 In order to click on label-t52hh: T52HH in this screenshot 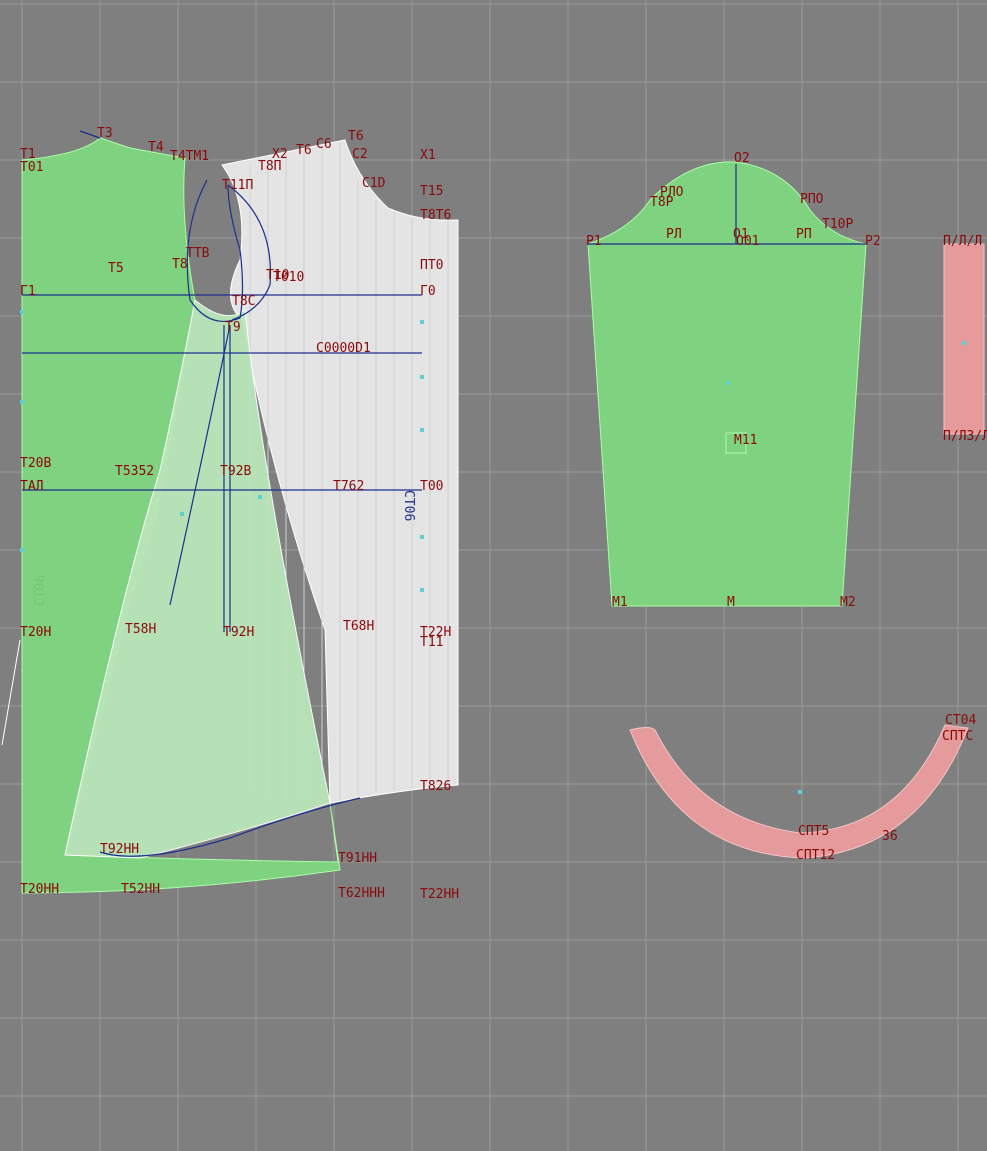, I will do `click(140, 889)`.